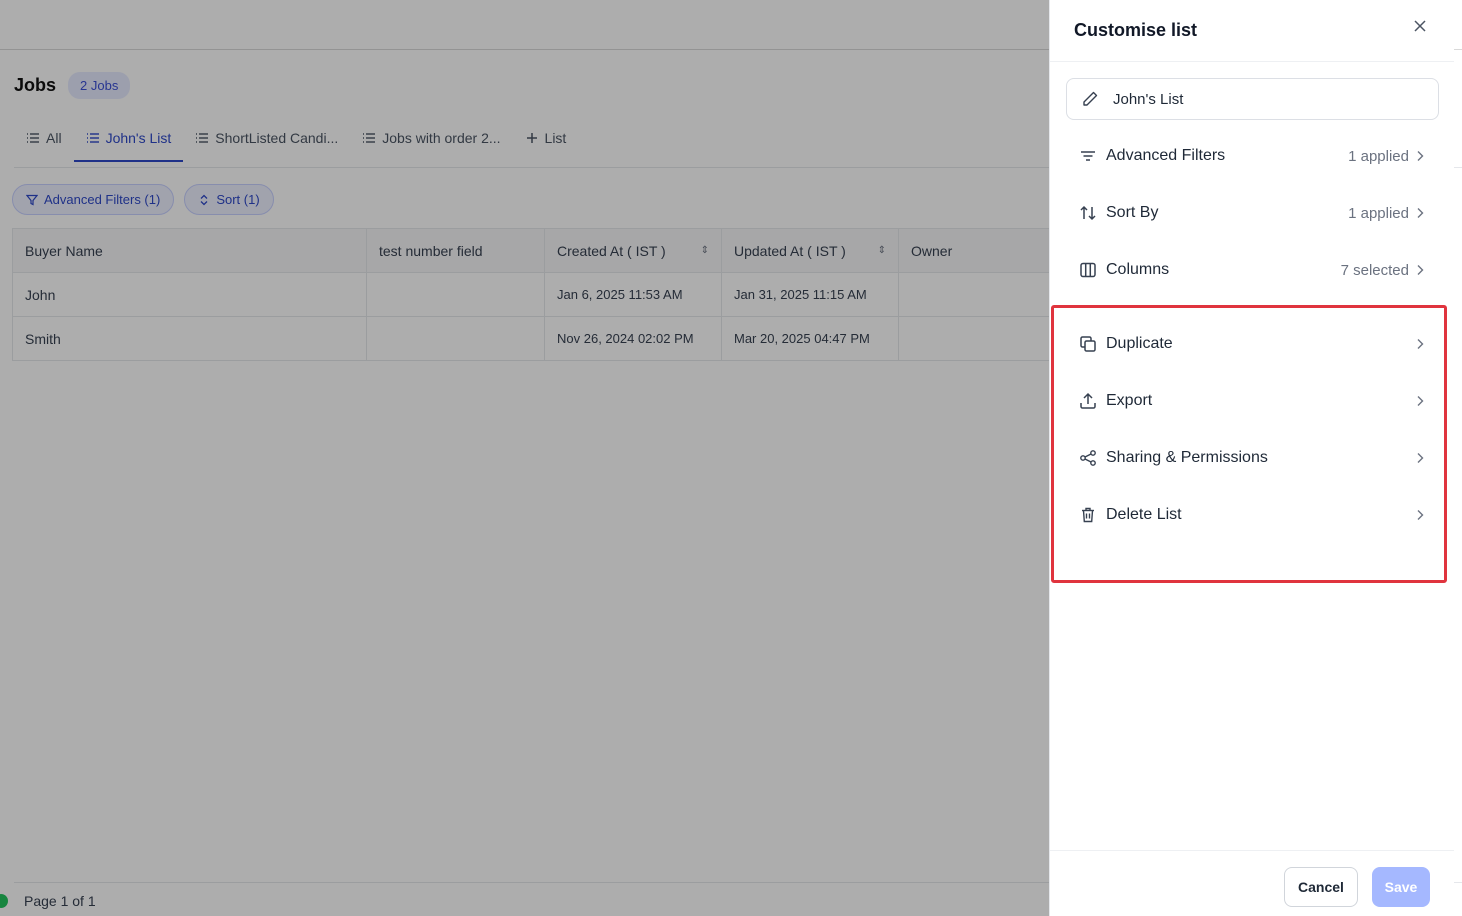 This screenshot has width=1462, height=916. Describe the element at coordinates (1088, 156) in the screenshot. I see `filter-lines-icon` at that location.